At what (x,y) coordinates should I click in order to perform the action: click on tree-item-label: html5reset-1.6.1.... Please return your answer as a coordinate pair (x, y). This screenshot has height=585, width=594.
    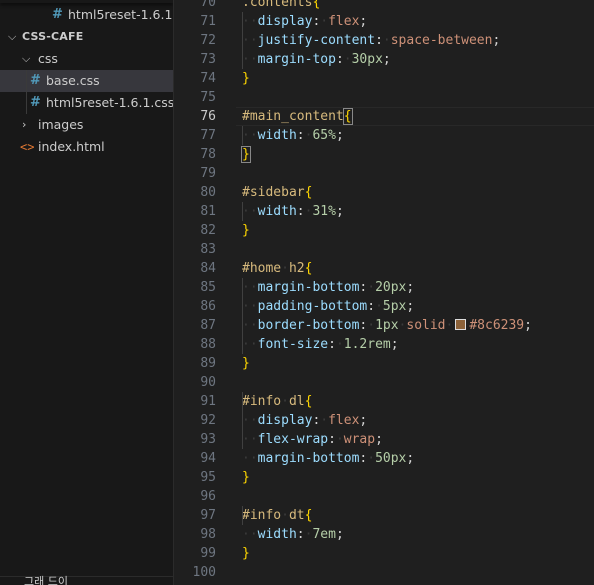
    Looking at the image, I should click on (120, 14).